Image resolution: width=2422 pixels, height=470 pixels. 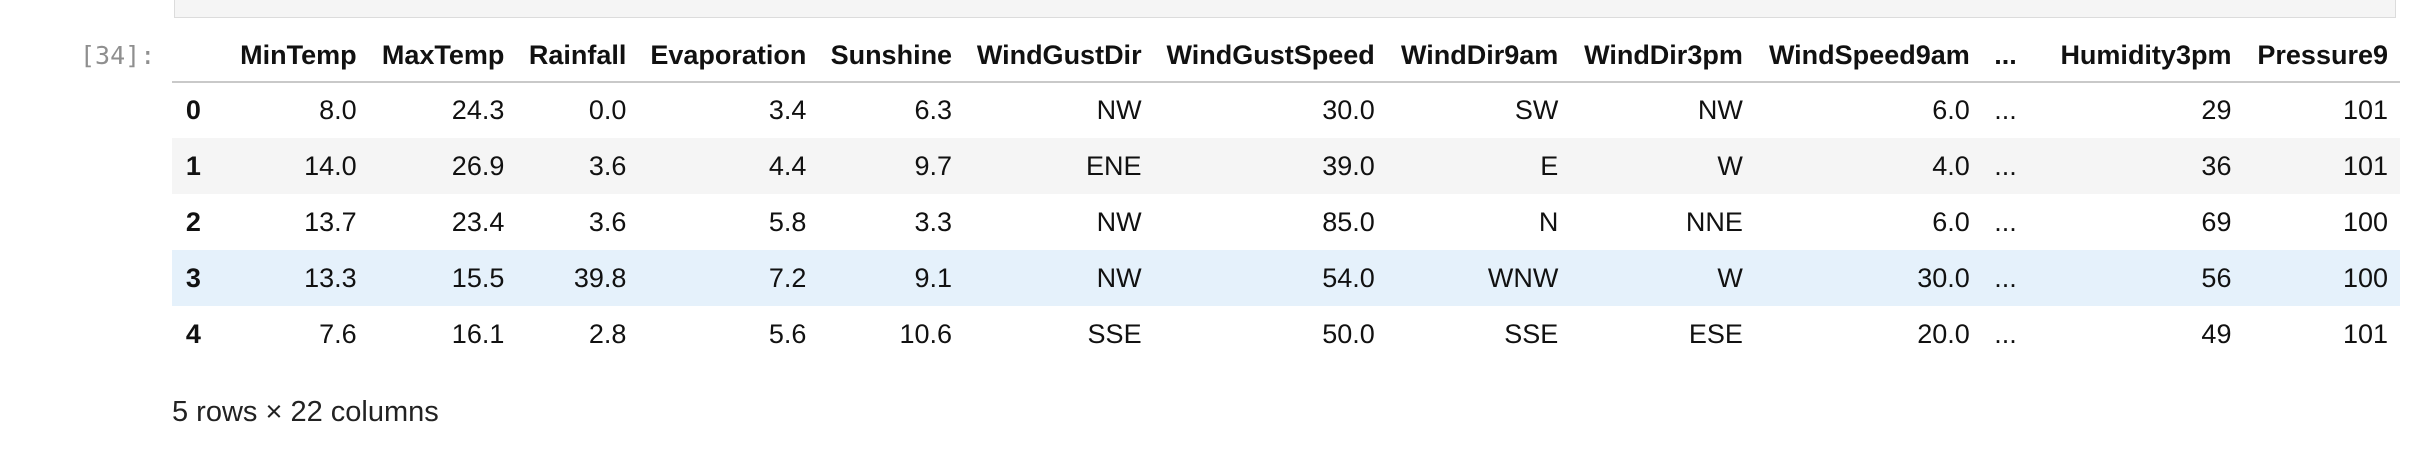 I want to click on table-cell: N, so click(x=1548, y=221).